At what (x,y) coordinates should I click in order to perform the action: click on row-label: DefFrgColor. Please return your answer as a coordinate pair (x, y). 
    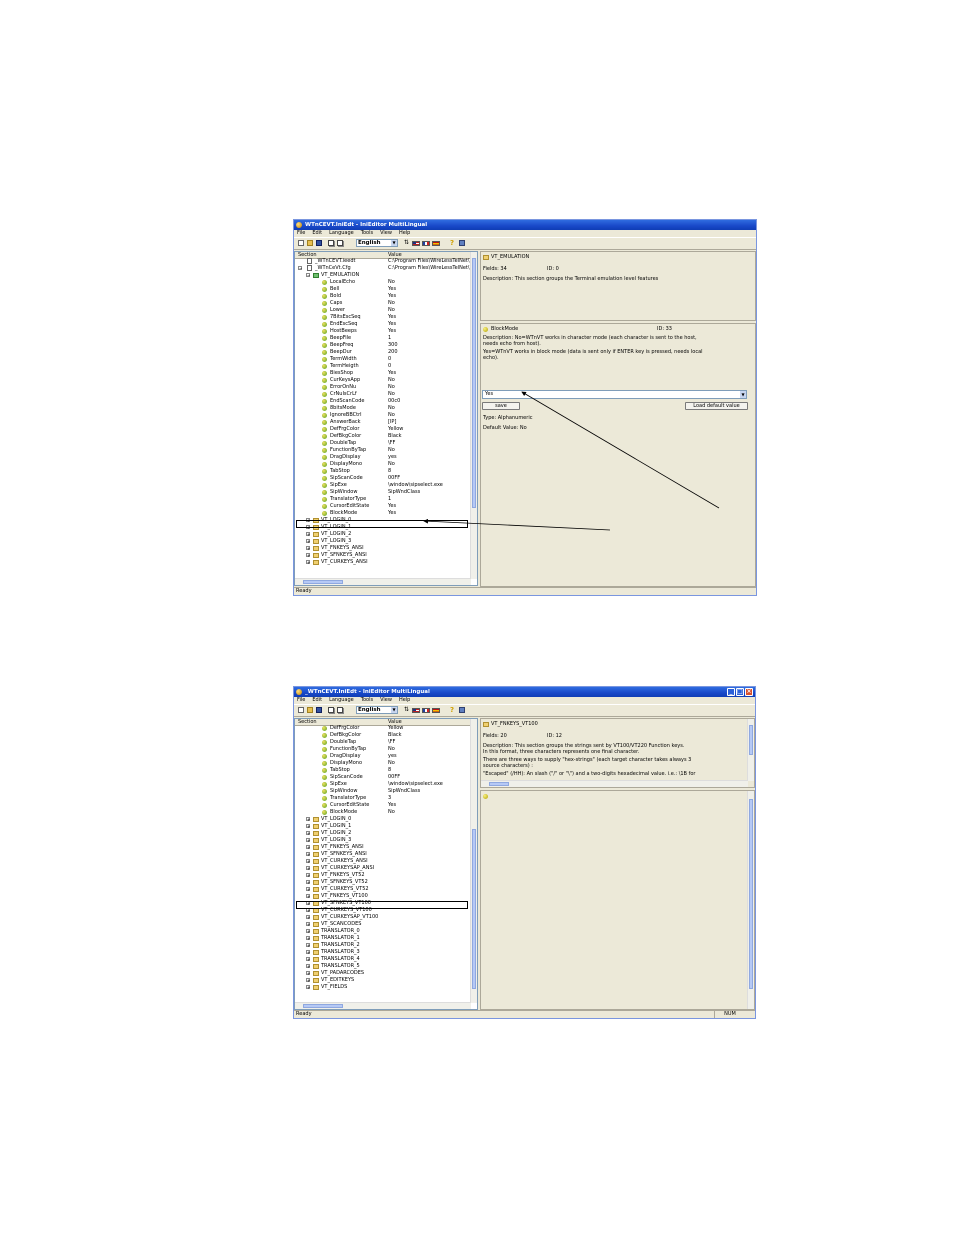
    Looking at the image, I should click on (345, 728).